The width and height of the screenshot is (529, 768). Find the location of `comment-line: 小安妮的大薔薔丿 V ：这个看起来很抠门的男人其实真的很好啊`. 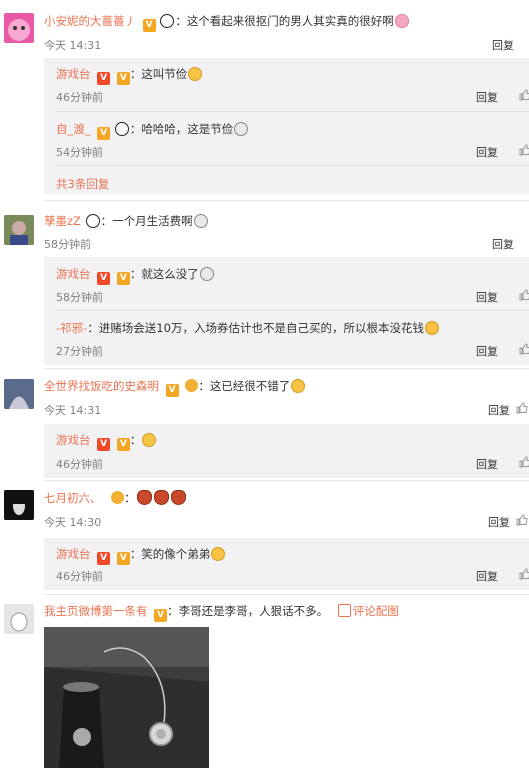

comment-line: 小安妮的大薔薔丿 V ：这个看起来很抠门的男人其实真的很好啊 is located at coordinates (227, 22).